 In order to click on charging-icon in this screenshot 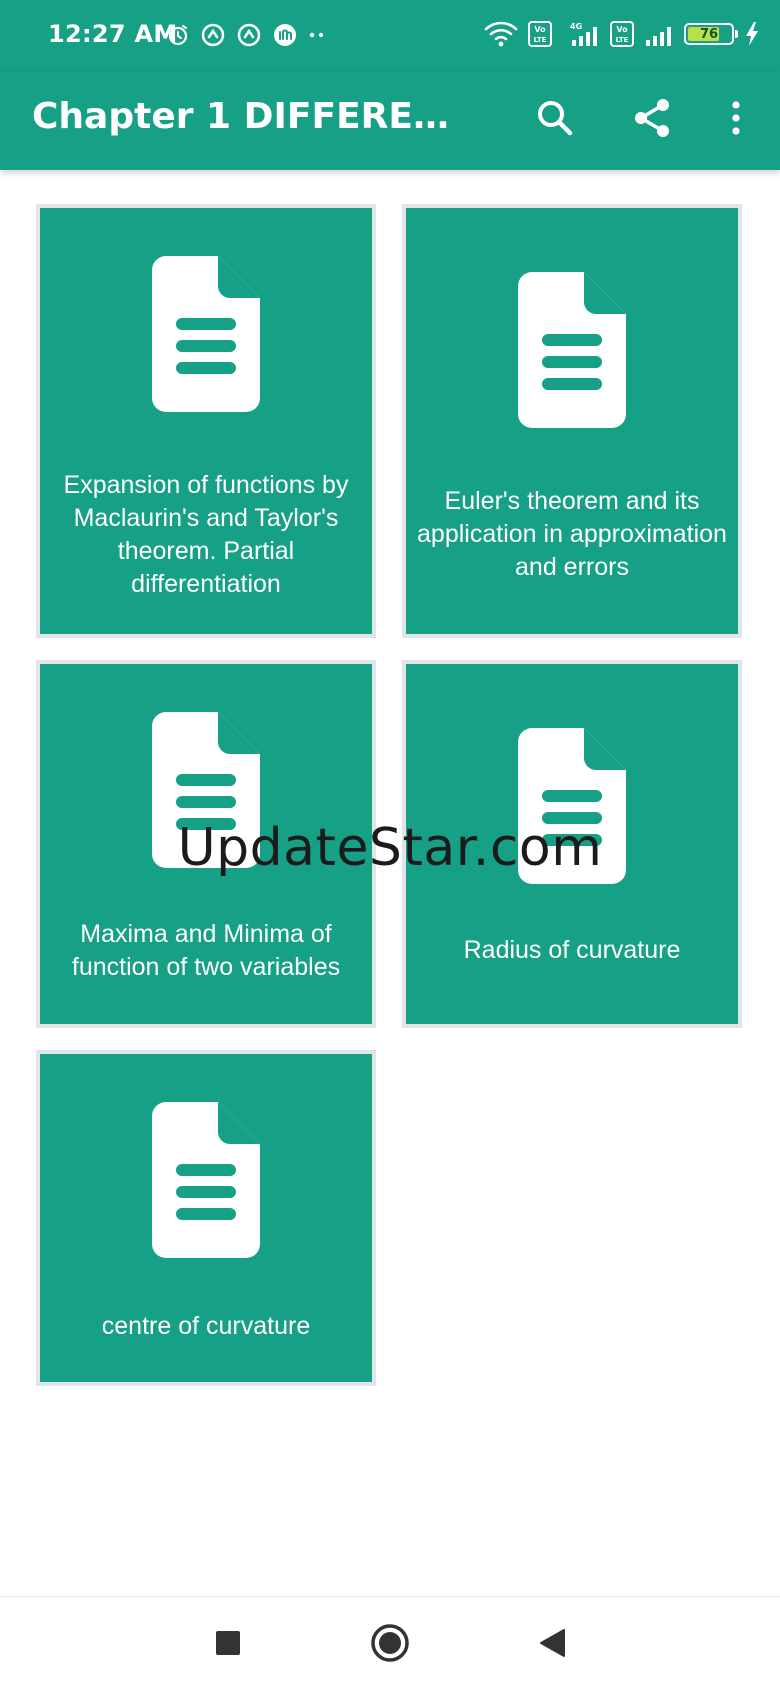, I will do `click(752, 34)`.